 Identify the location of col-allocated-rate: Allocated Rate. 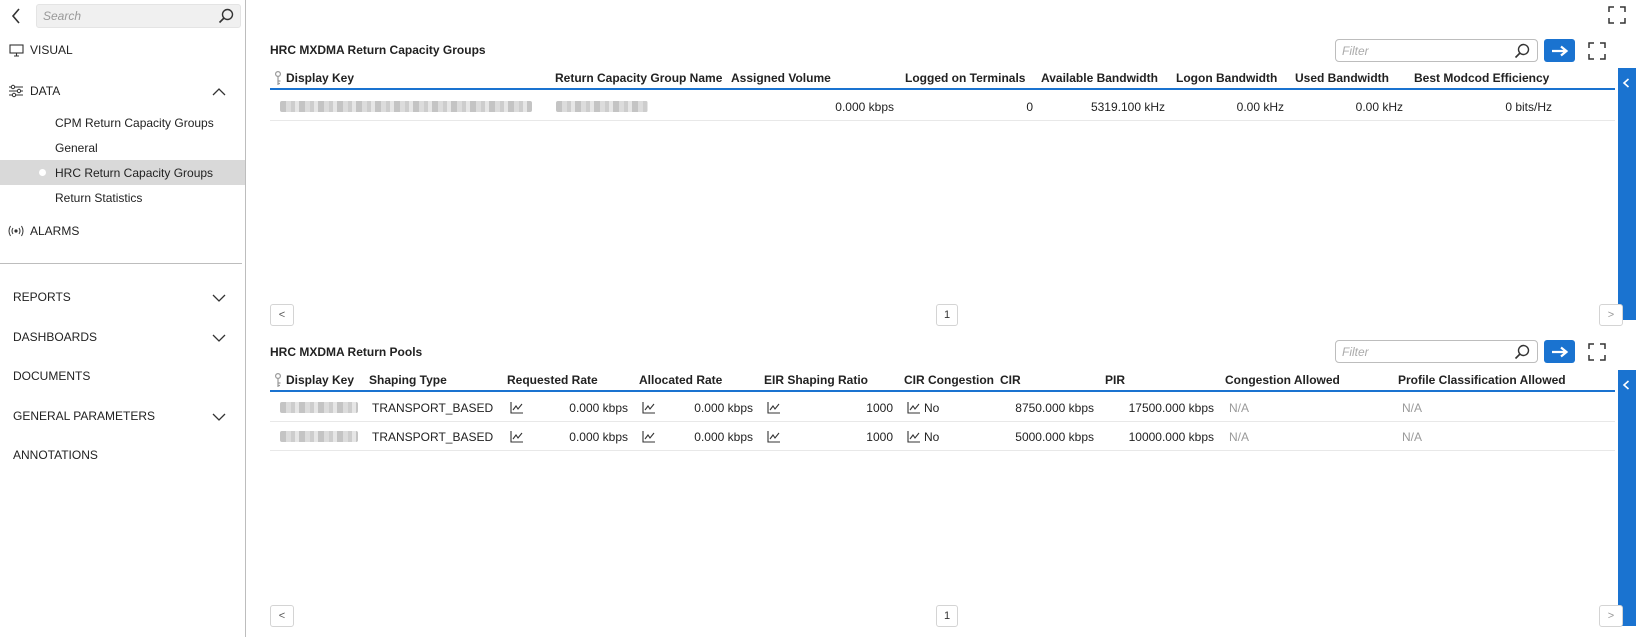
(680, 380).